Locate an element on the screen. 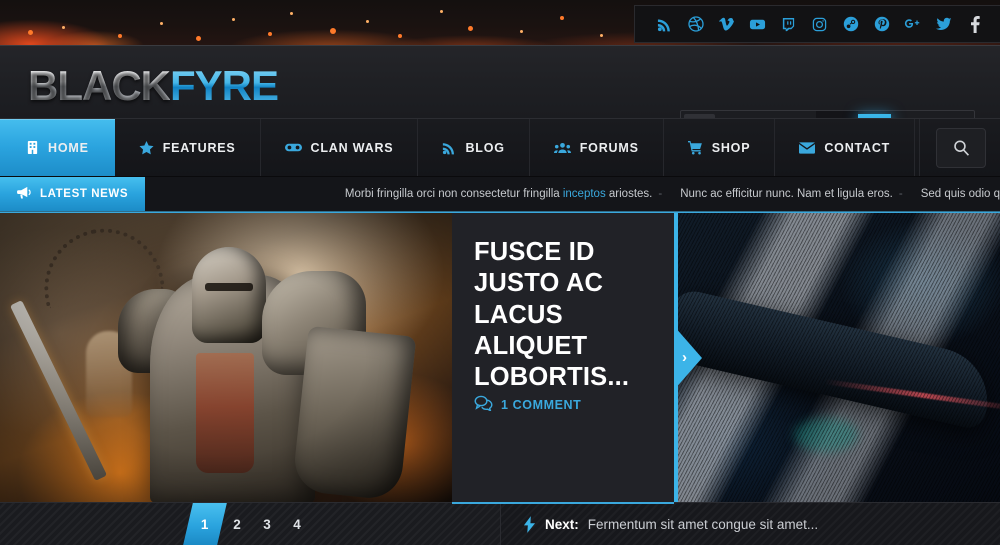 The height and width of the screenshot is (545, 1000). logo-text-accent: FYRE is located at coordinates (224, 85).